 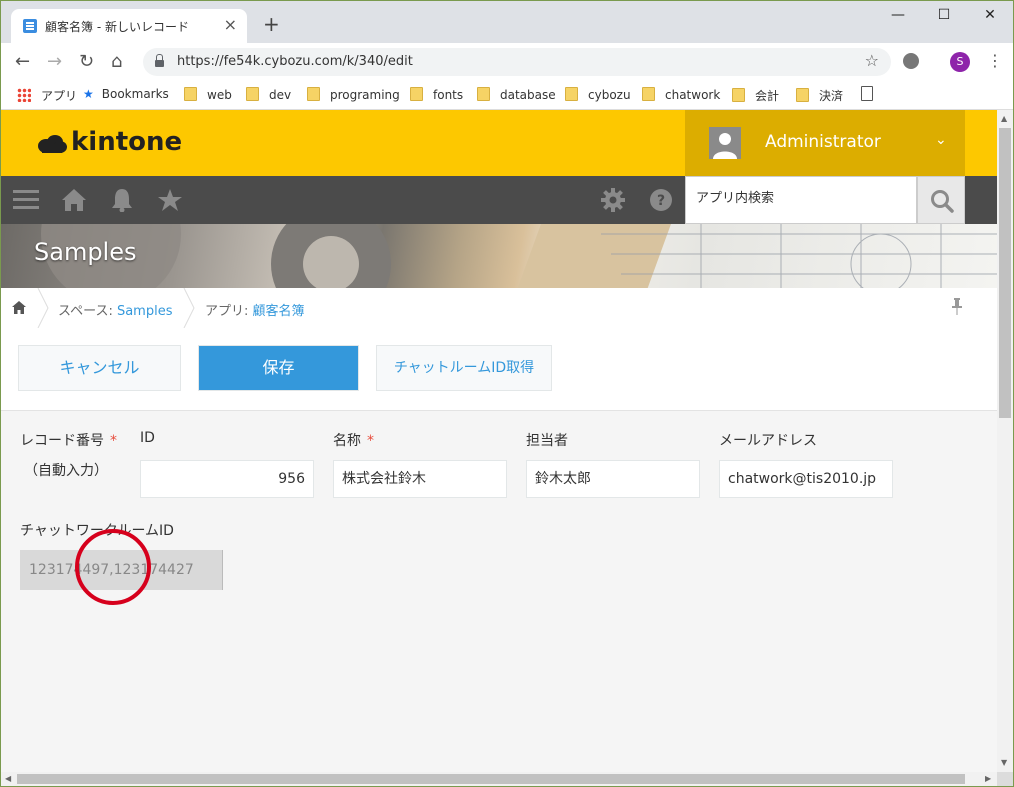 What do you see at coordinates (499, 143) in the screenshot?
I see `kintone-header: kintone Administrator ⌄` at bounding box center [499, 143].